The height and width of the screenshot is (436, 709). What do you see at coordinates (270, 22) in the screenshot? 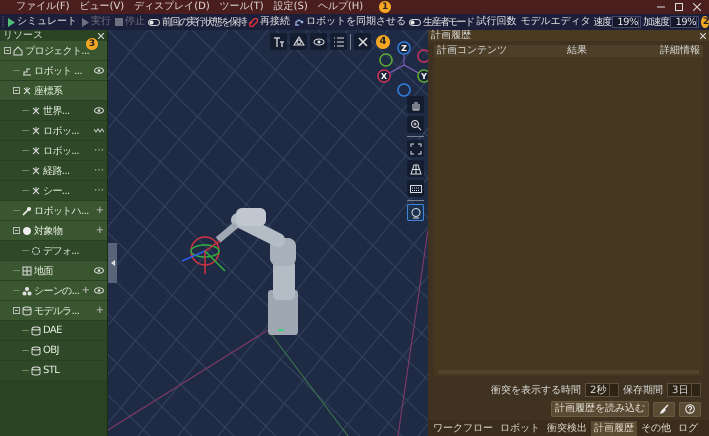
I see `toolbar-button: 再接続` at bounding box center [270, 22].